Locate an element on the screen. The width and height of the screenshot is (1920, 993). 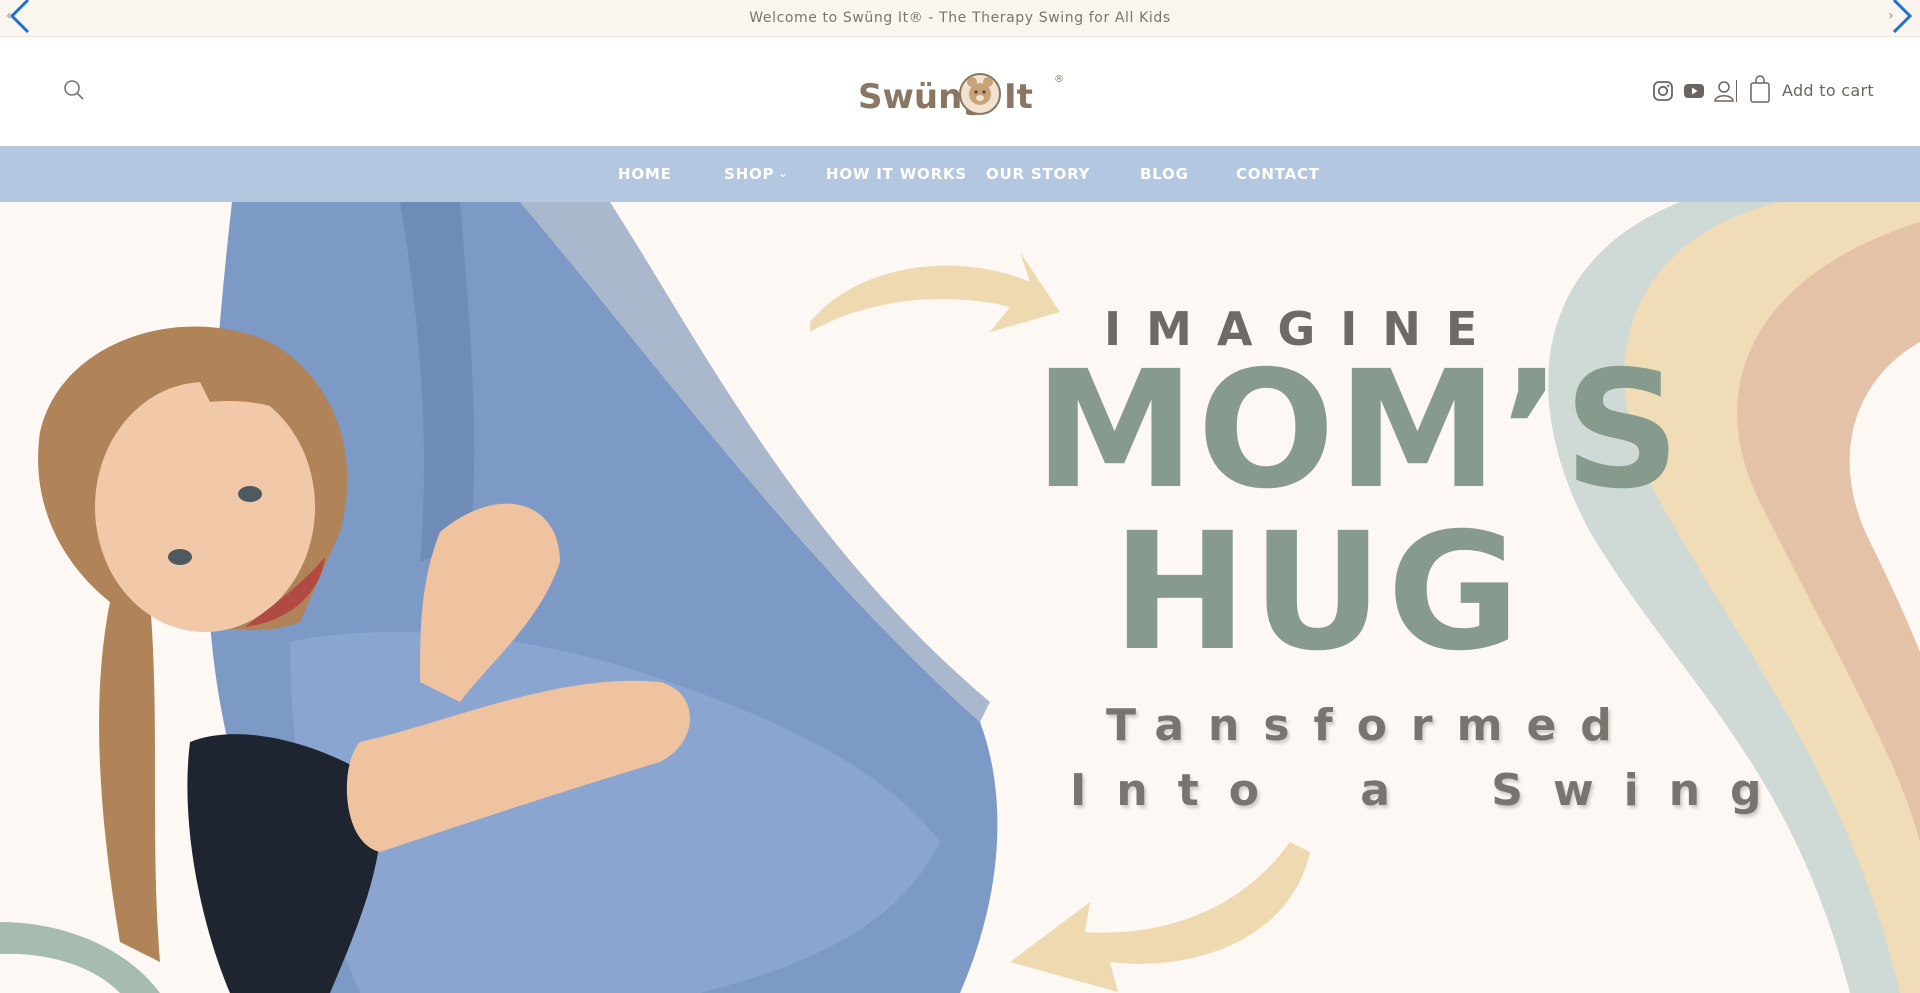
shop-chevron-down-icon: ⌄ is located at coordinates (783, 173).